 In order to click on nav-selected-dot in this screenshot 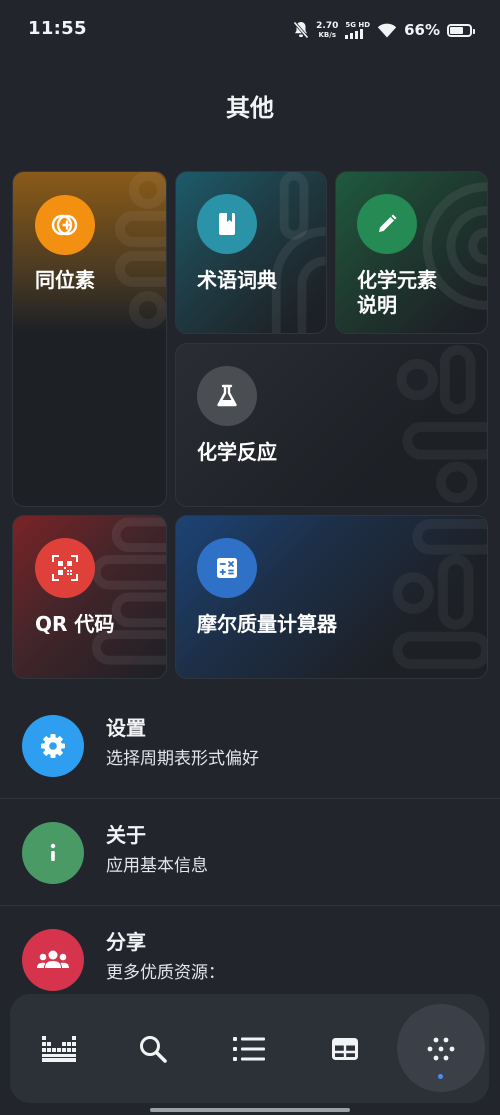, I will do `click(440, 1076)`.